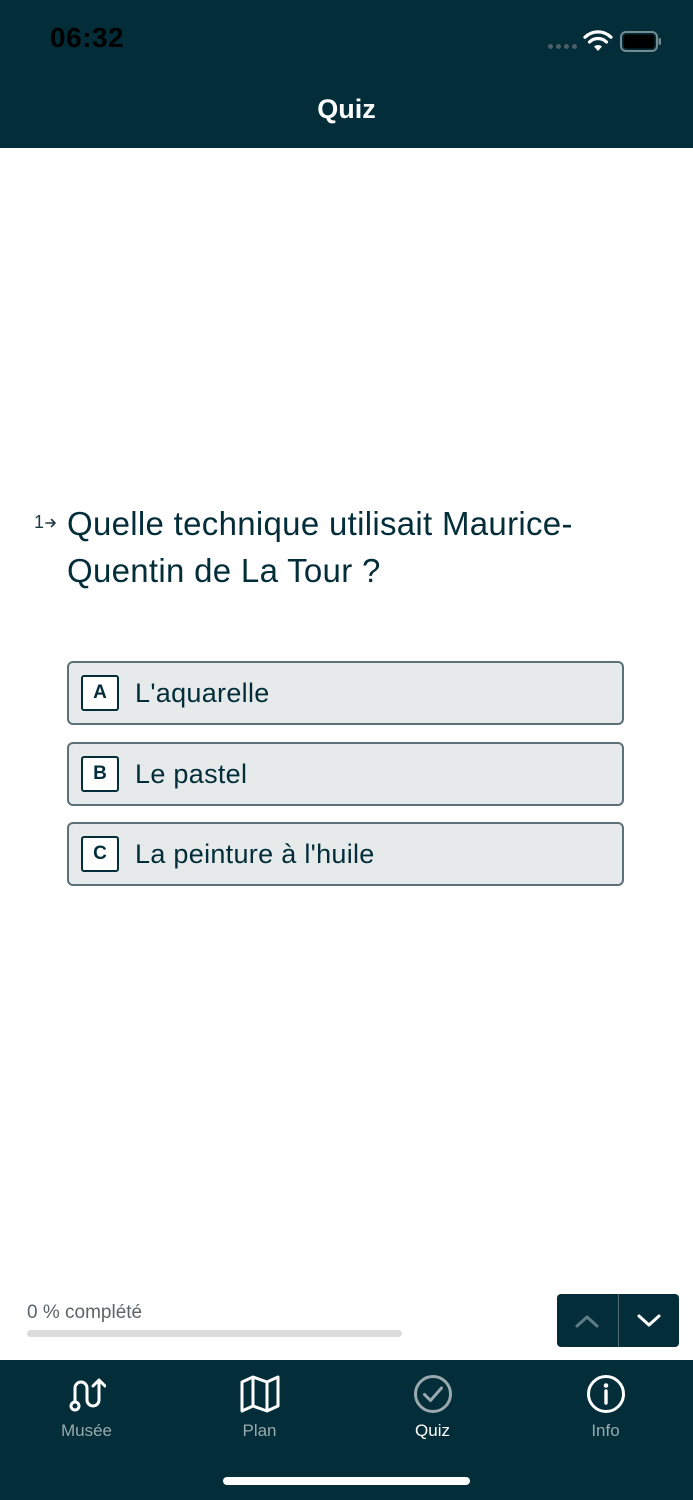 The image size is (693, 1500). What do you see at coordinates (606, 1394) in the screenshot?
I see `info-icon` at bounding box center [606, 1394].